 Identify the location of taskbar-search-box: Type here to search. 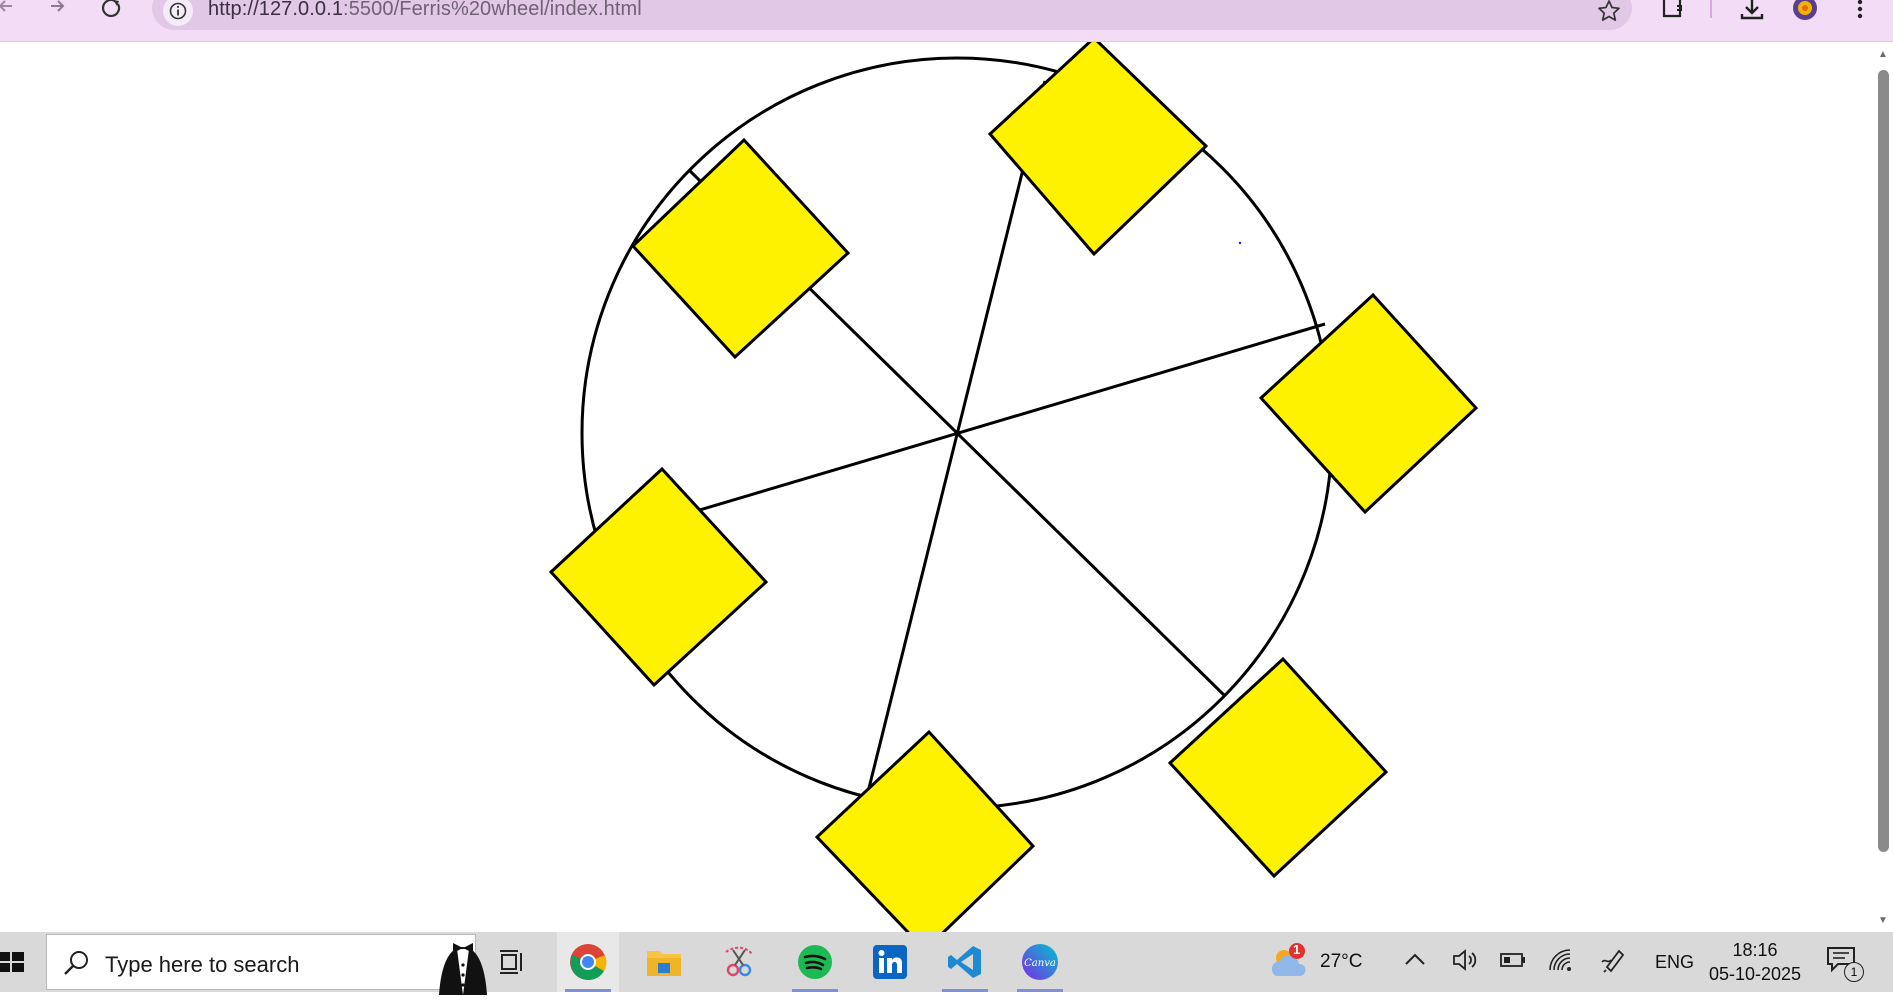
(266, 964).